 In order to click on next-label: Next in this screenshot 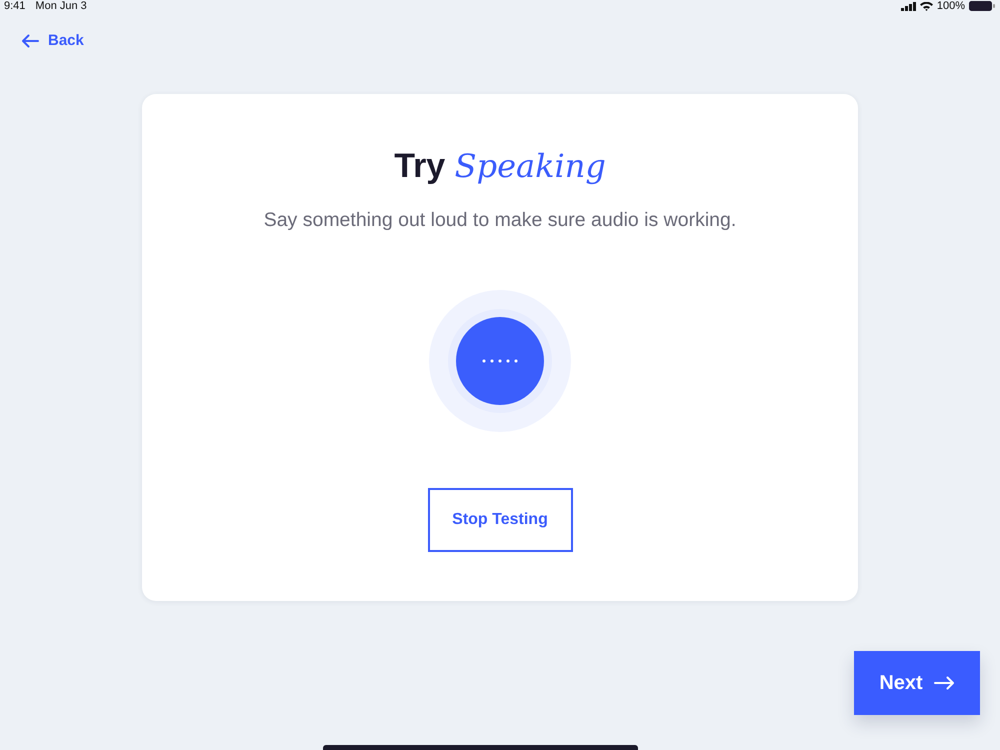, I will do `click(901, 683)`.